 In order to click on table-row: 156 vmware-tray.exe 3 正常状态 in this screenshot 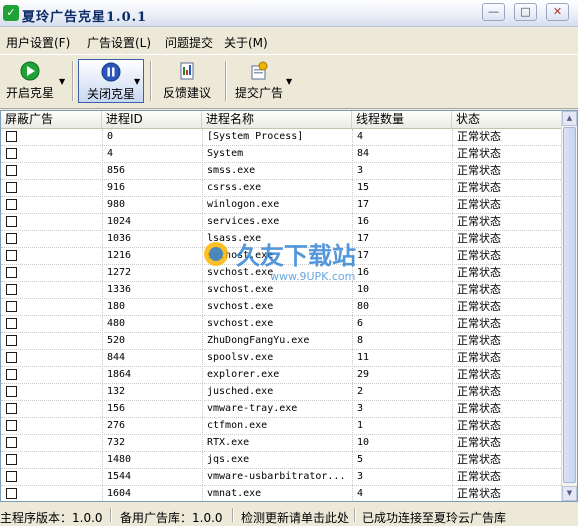, I will do `click(282, 409)`.